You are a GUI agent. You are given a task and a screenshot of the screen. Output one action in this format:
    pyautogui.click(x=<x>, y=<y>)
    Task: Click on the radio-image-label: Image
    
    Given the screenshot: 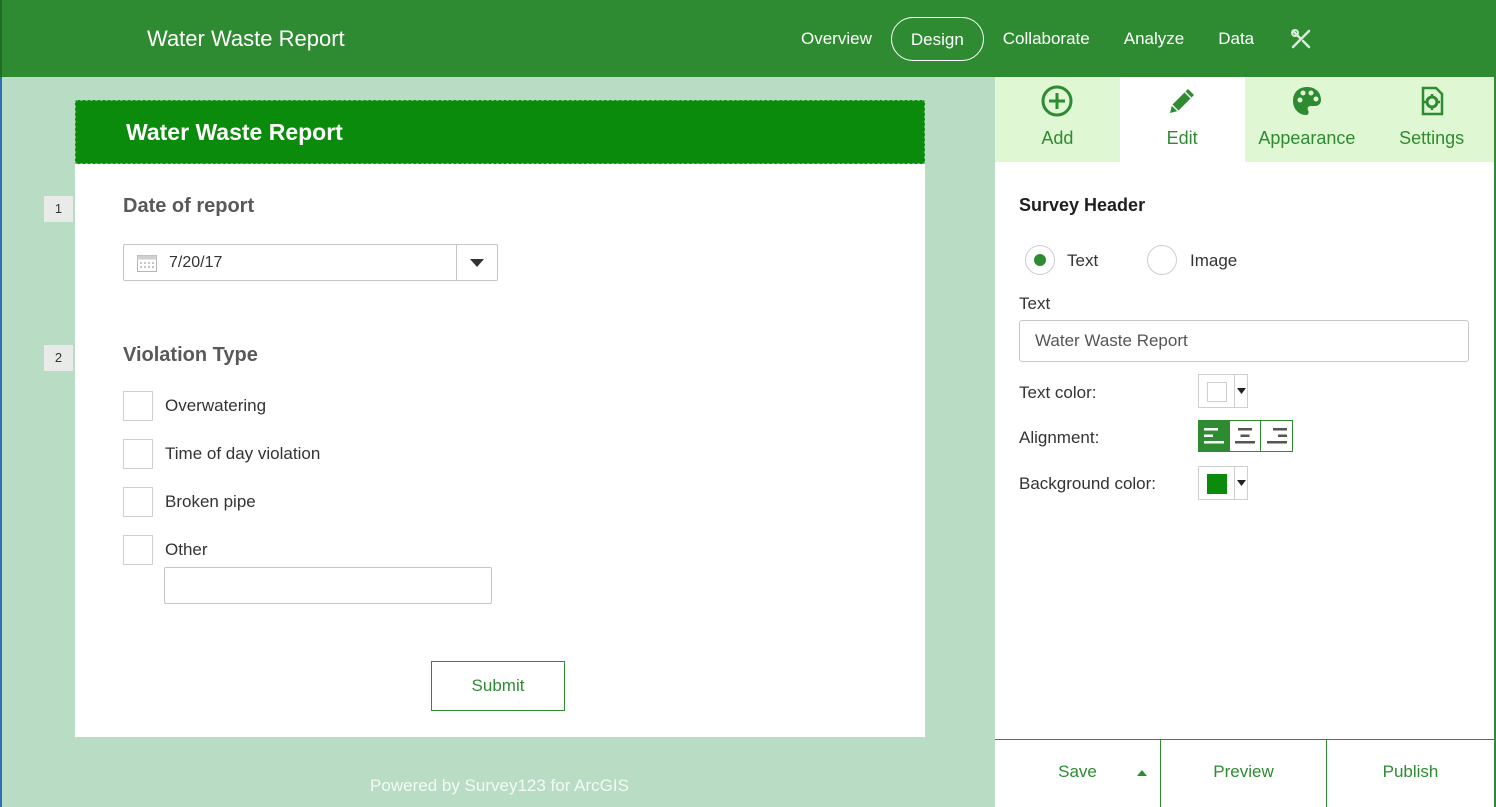 What is the action you would take?
    pyautogui.click(x=1214, y=260)
    